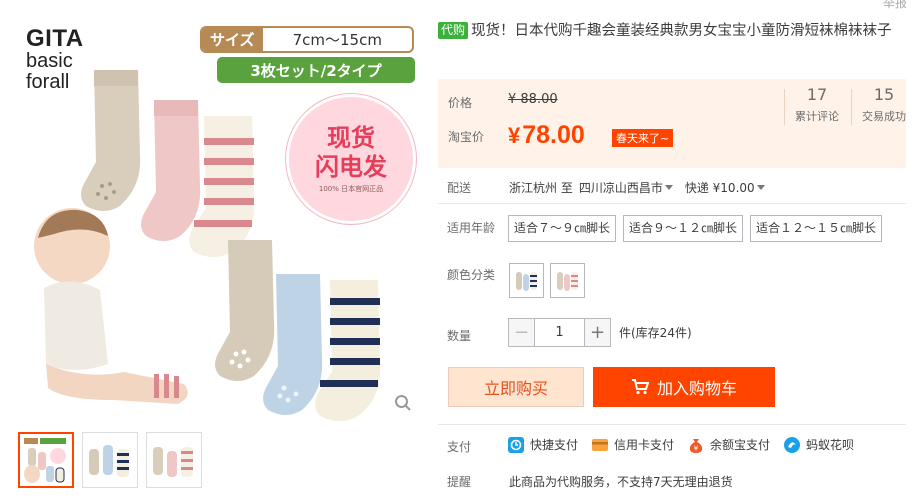 Image resolution: width=913 pixels, height=498 pixels. Describe the element at coordinates (884, 94) in the screenshot. I see `sales-count: 15` at that location.